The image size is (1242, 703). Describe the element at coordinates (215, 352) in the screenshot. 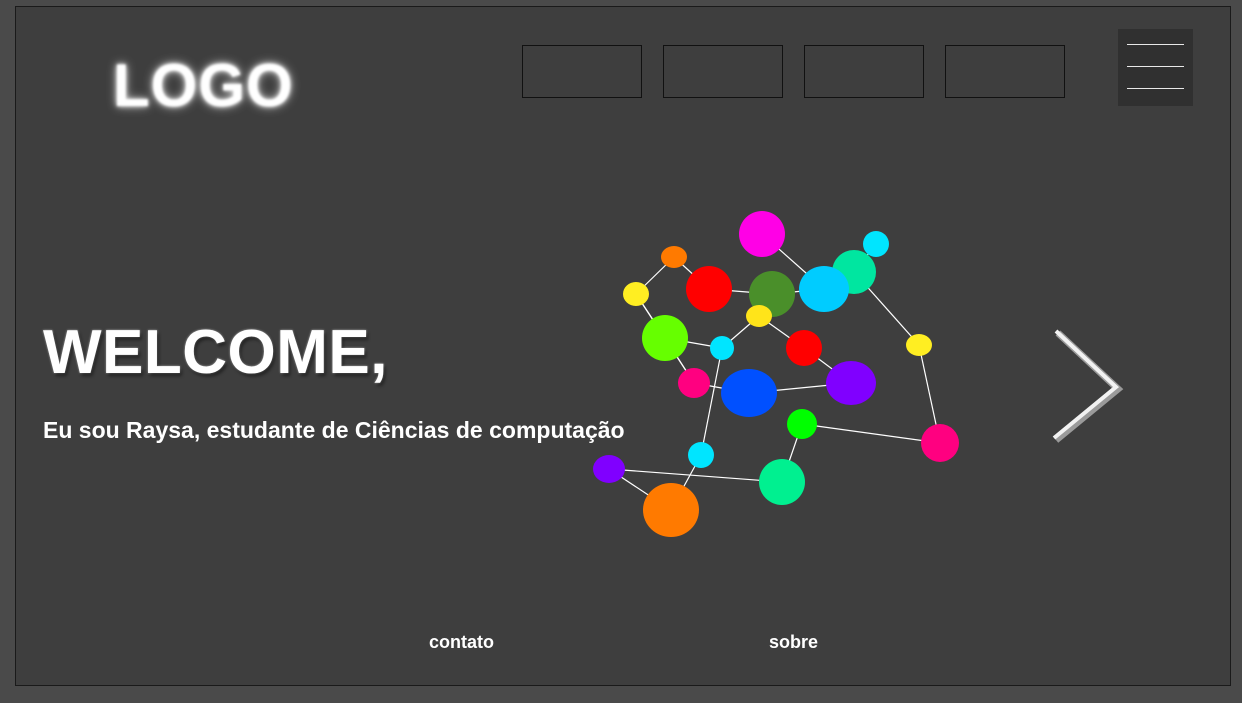

I see `welcome-title: WELCOME,` at that location.